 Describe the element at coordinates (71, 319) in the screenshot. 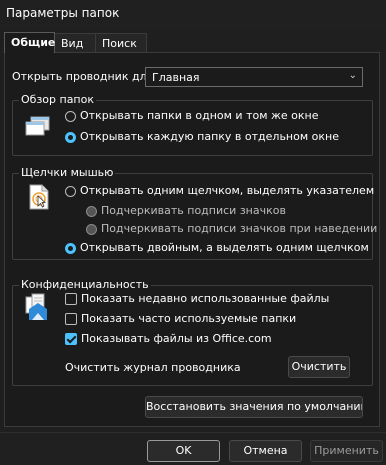

I see `frequent-folders-checkbox` at that location.